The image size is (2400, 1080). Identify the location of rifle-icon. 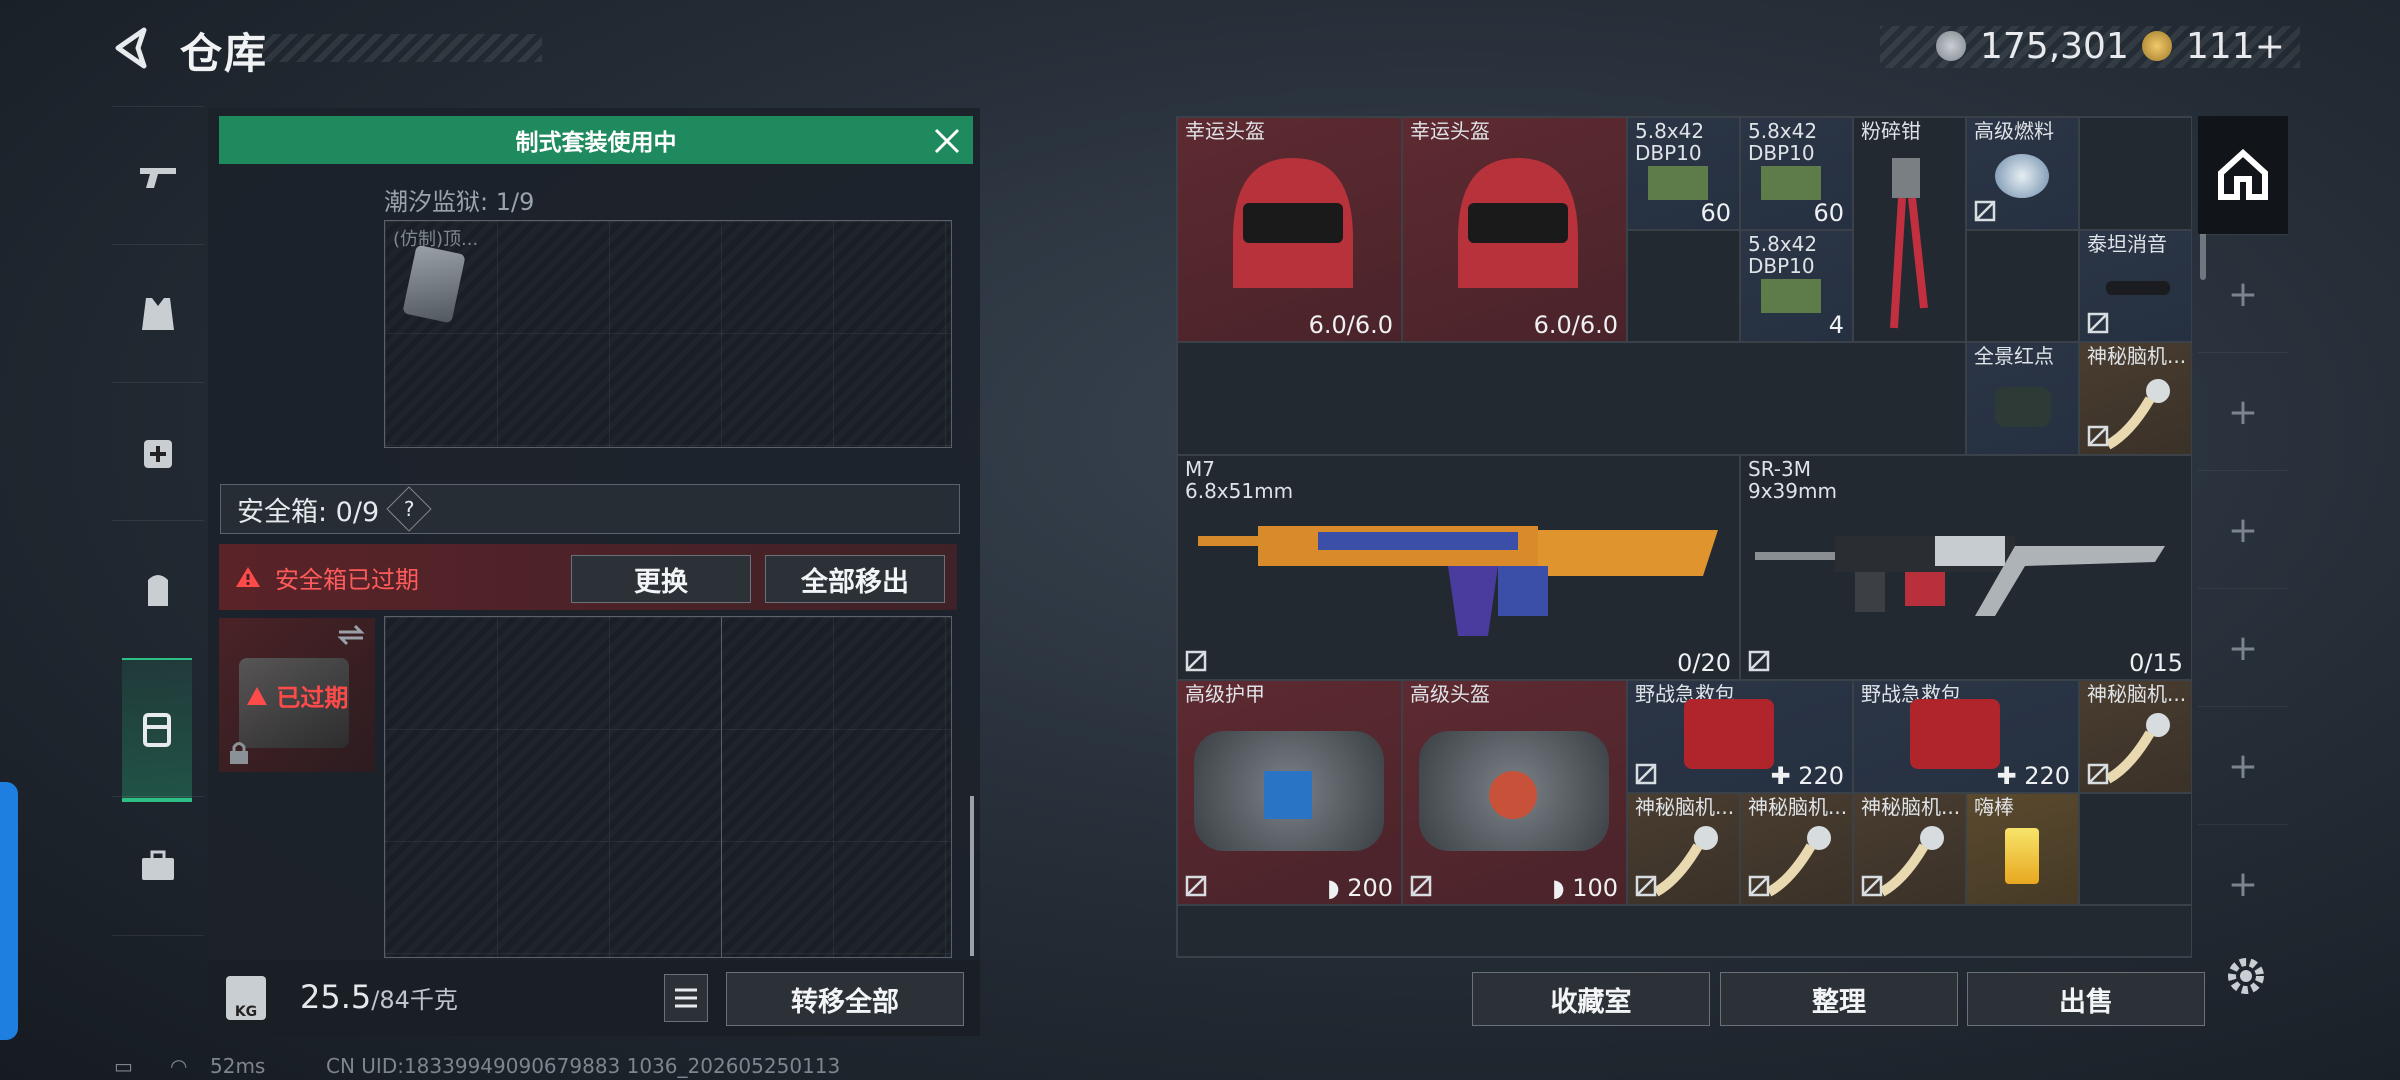
(1960, 576).